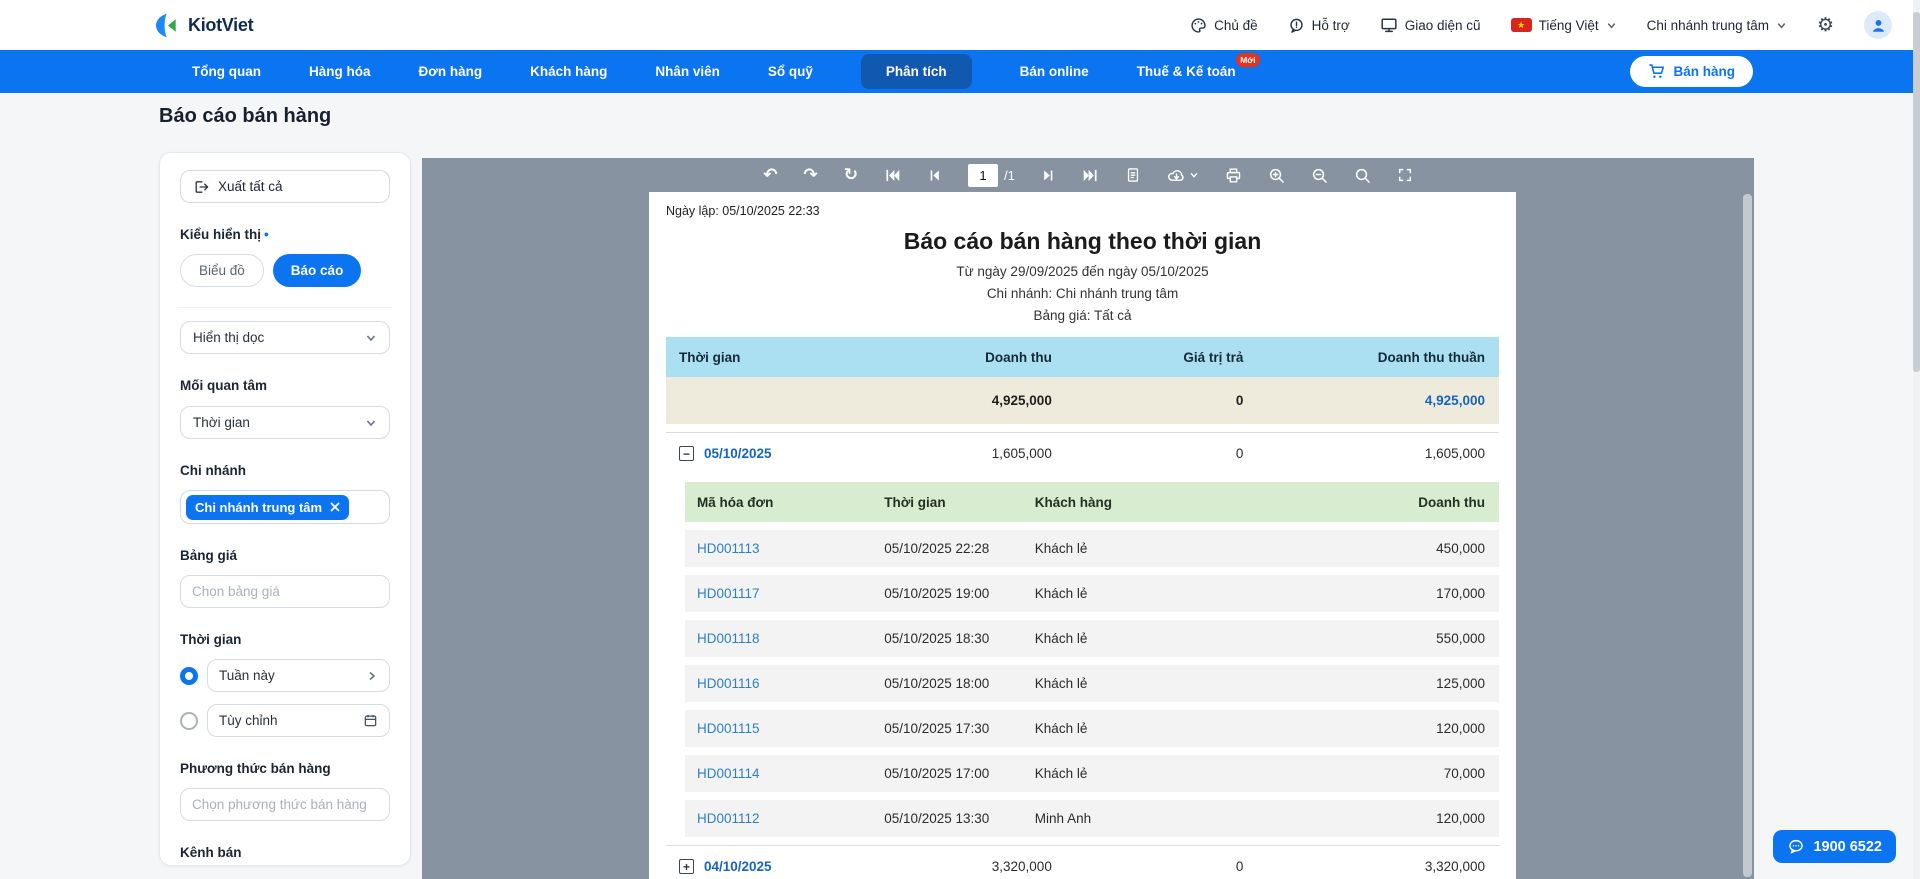  Describe the element at coordinates (778, 593) in the screenshot. I see `invoice-code-link: HD001117` at that location.